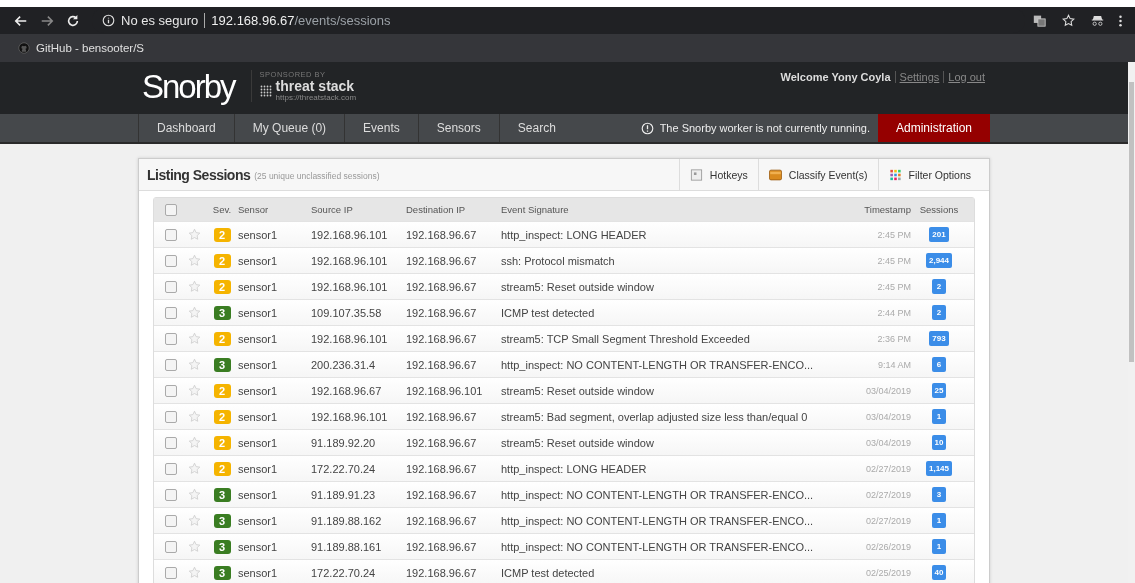  I want to click on toolbar-button: Hotkeys, so click(718, 174).